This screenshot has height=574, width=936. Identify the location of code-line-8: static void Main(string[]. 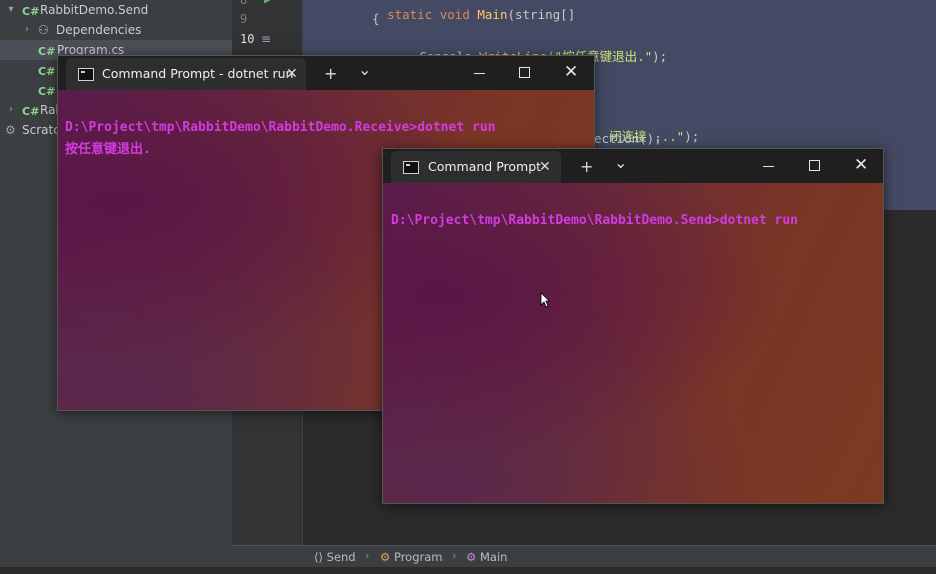
(485, 14).